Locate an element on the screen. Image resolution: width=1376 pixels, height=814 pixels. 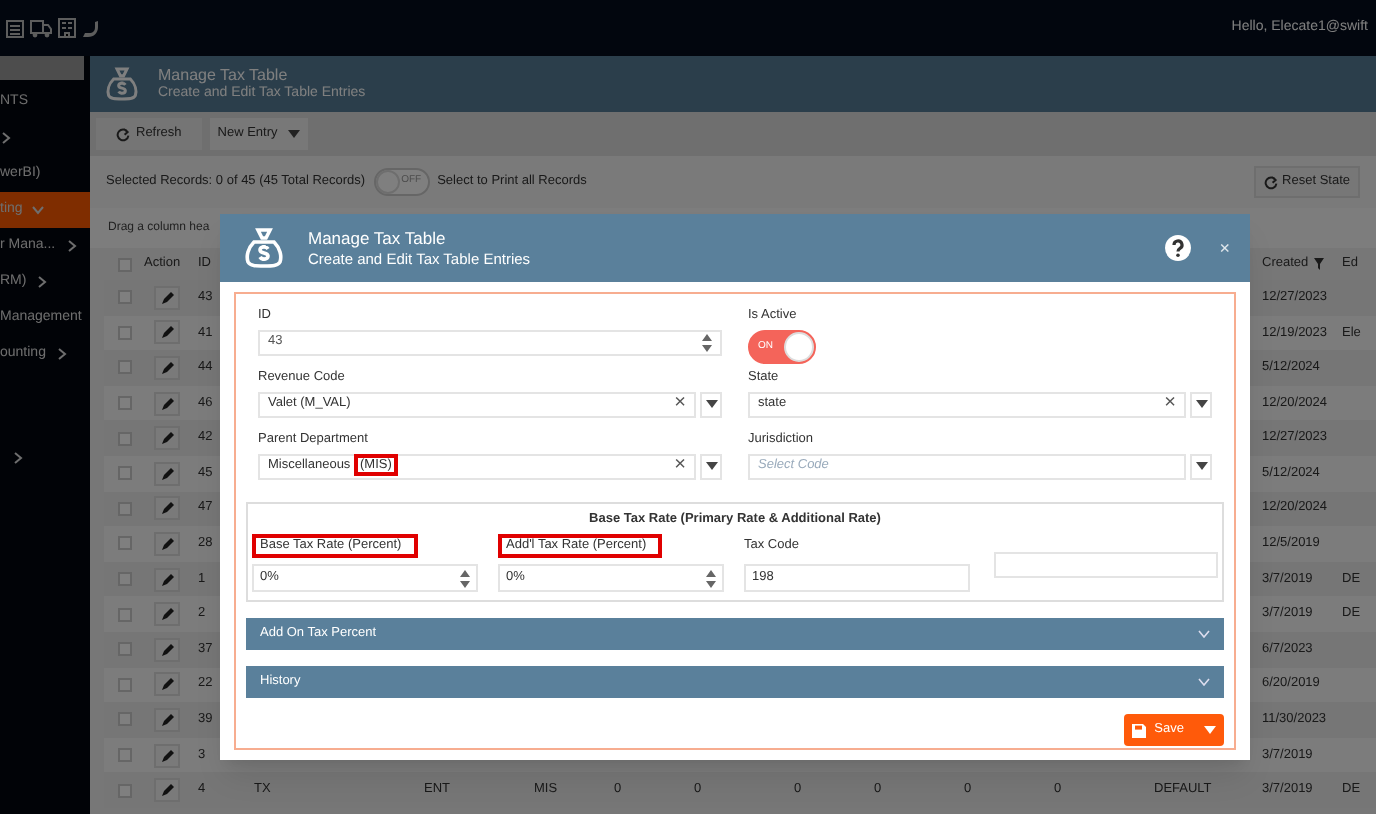
dialog-title: Manage Tax Table is located at coordinates (378, 239).